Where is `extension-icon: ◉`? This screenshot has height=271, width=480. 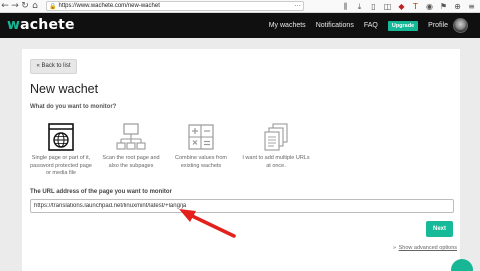
extension-icon: ◉ is located at coordinates (429, 6).